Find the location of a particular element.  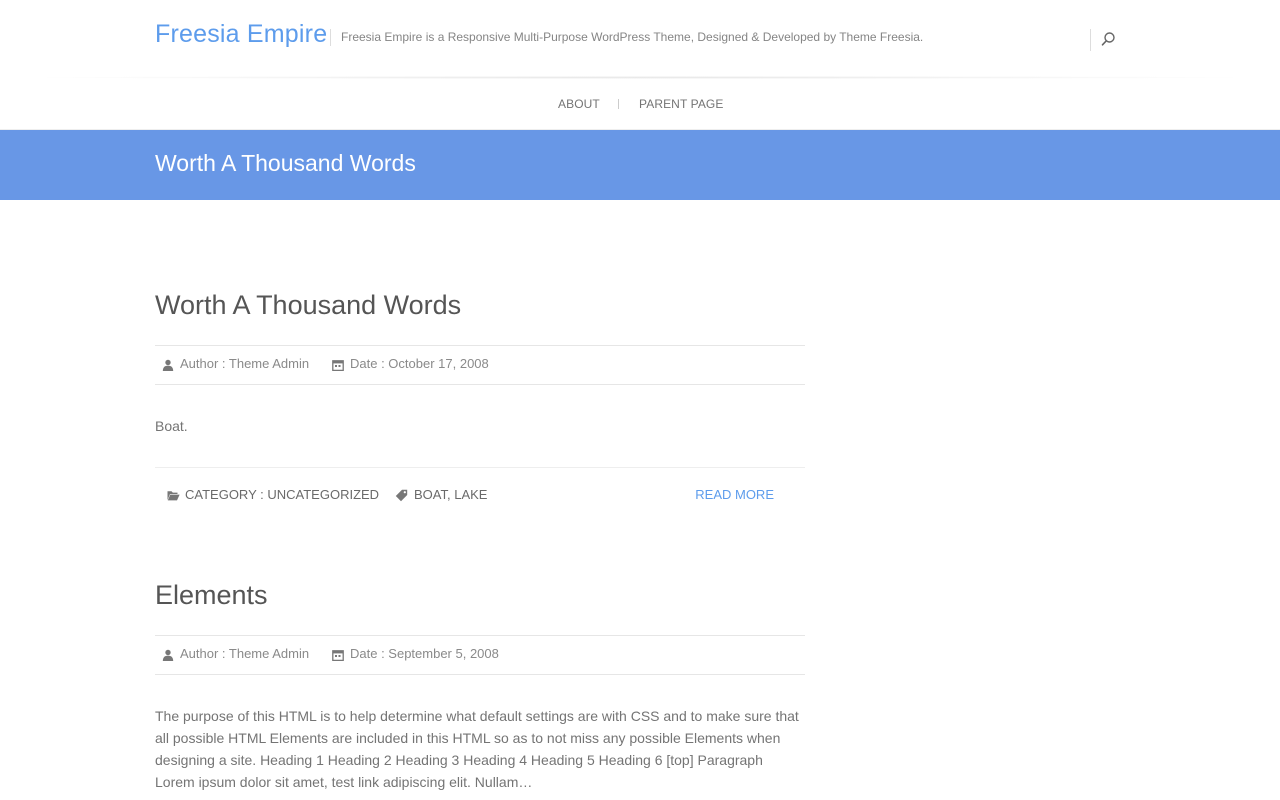

page-title-banner: Worth A Thousand Words is located at coordinates (640, 165).